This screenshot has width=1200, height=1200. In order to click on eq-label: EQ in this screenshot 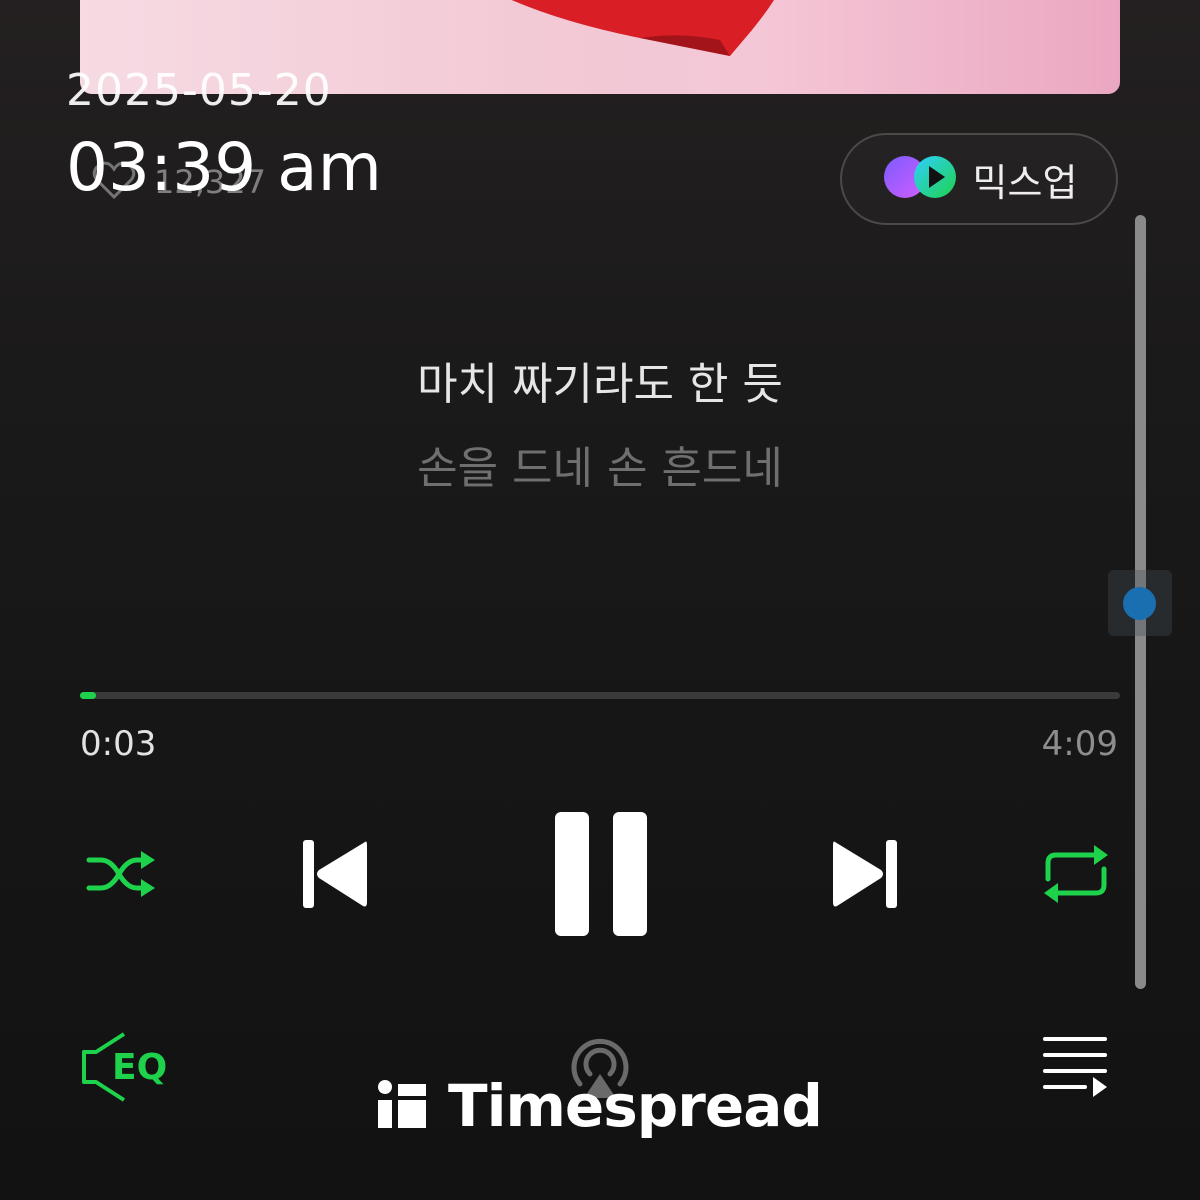, I will do `click(140, 1067)`.